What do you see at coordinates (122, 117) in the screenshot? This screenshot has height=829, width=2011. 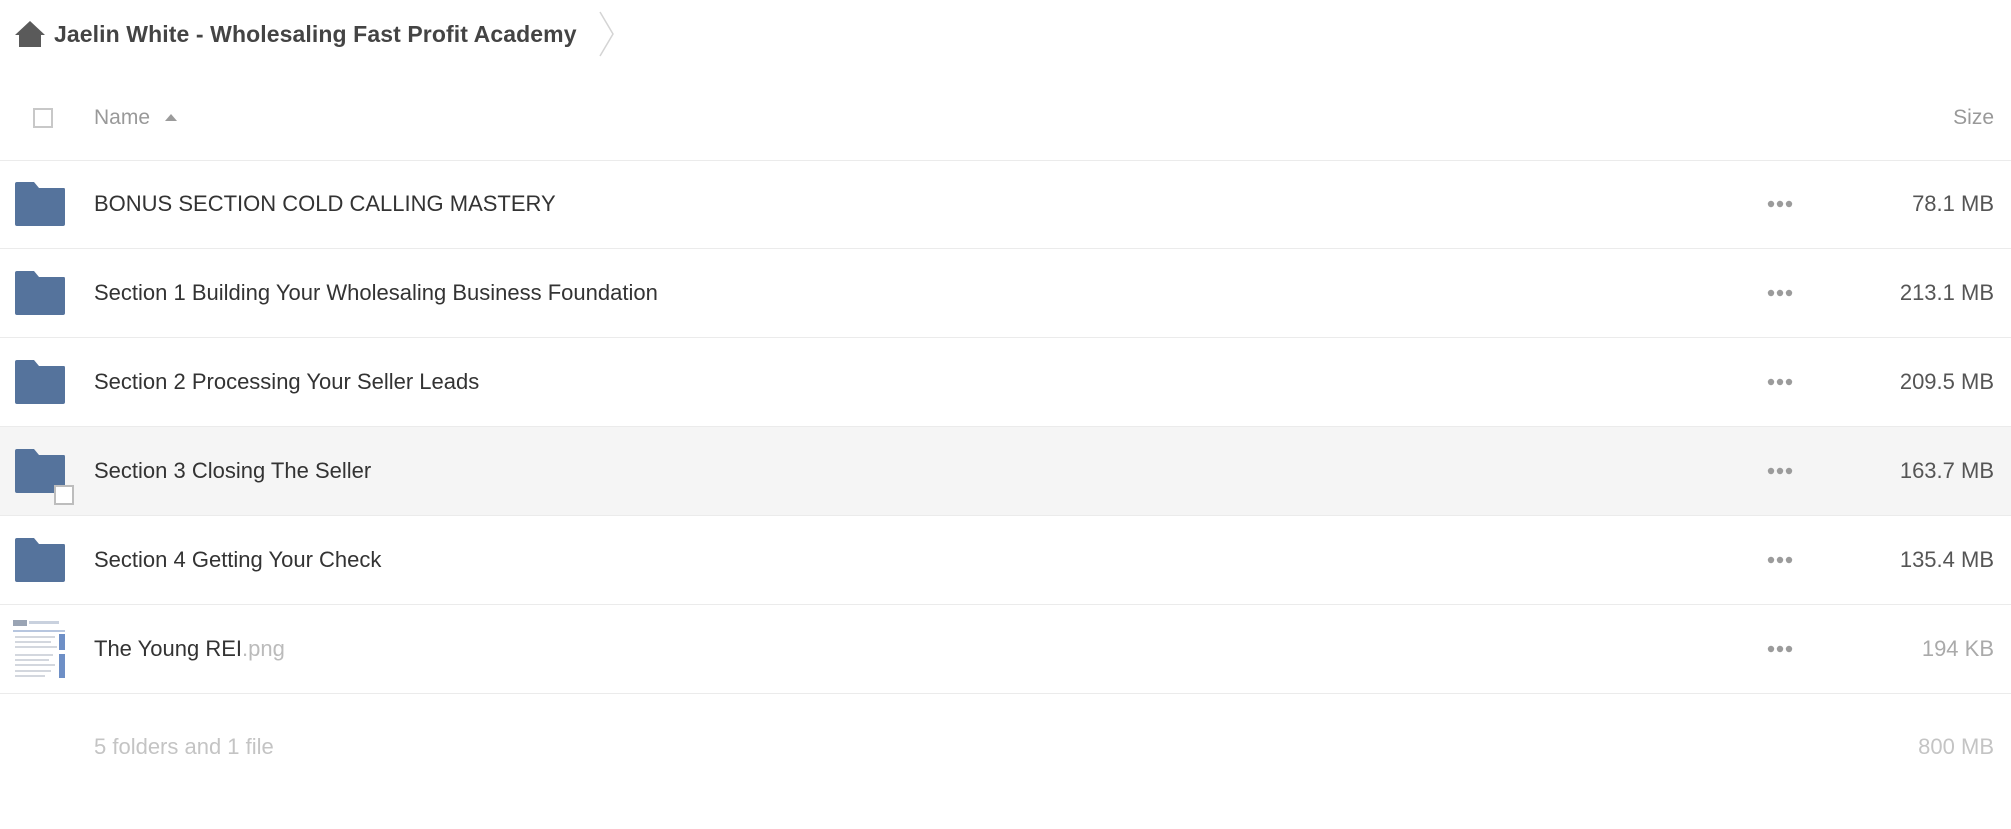 I see `name-column-label: Name` at bounding box center [122, 117].